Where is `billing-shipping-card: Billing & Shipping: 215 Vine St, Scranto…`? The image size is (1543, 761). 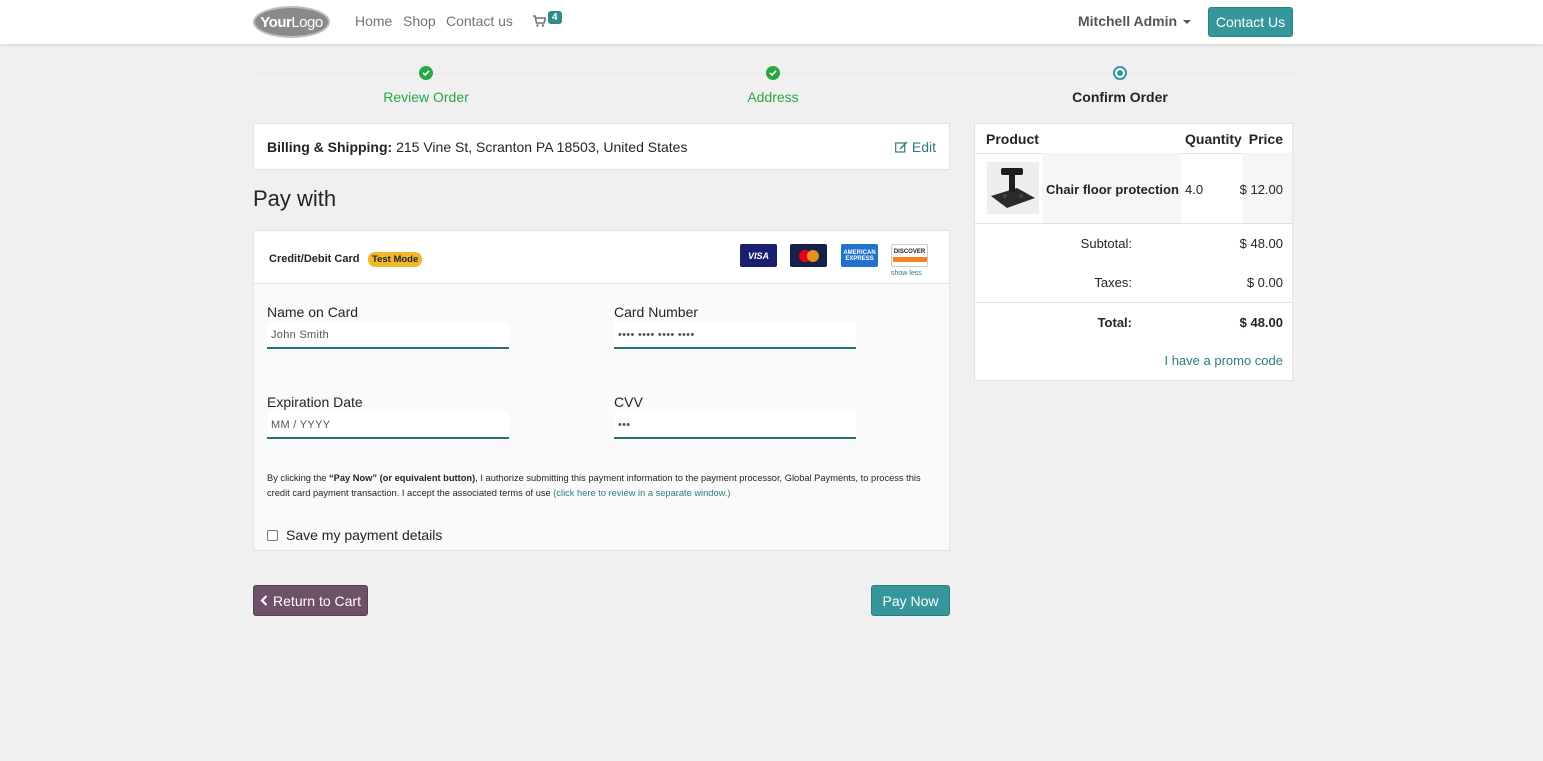 billing-shipping-card: Billing & Shipping: 215 Vine St, Scranto… is located at coordinates (601, 146).